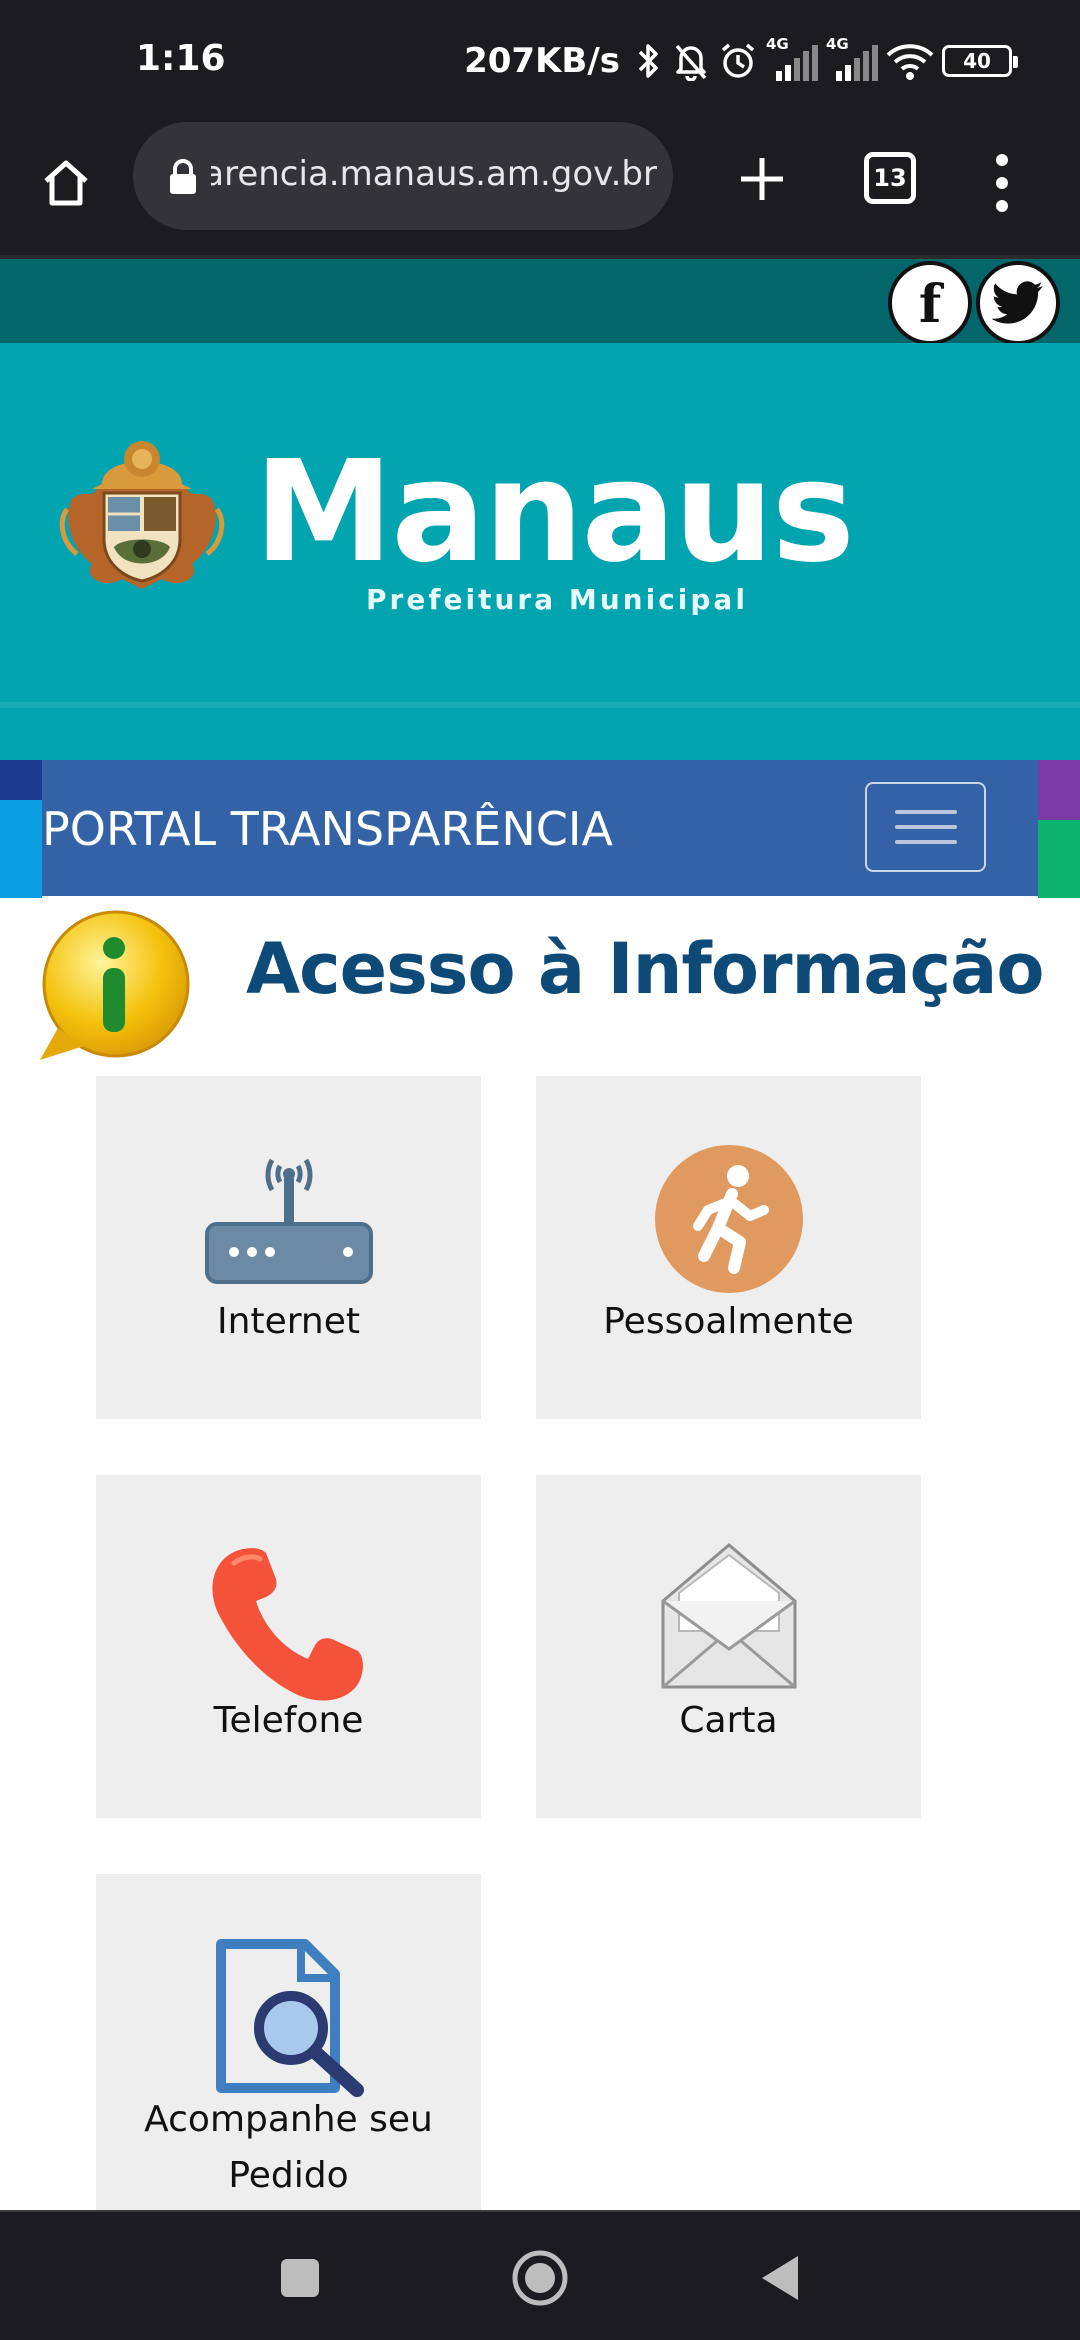 The image size is (1080, 2340). What do you see at coordinates (142, 519) in the screenshot?
I see `coat-of-arms-logo` at bounding box center [142, 519].